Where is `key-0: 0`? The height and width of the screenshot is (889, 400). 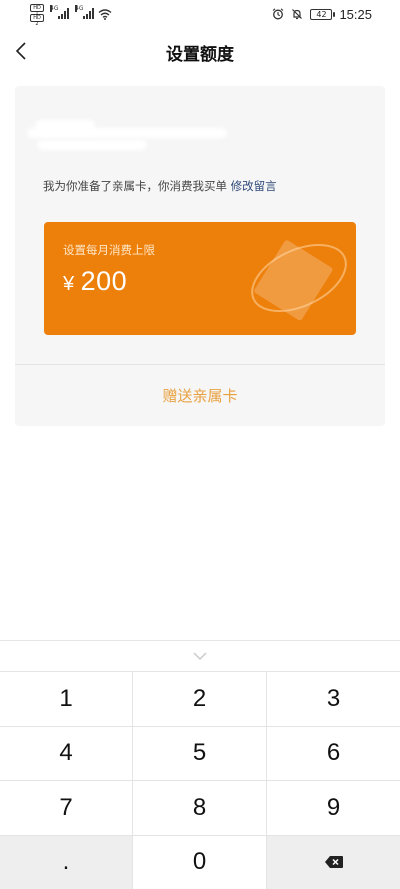
key-0: 0 is located at coordinates (200, 862).